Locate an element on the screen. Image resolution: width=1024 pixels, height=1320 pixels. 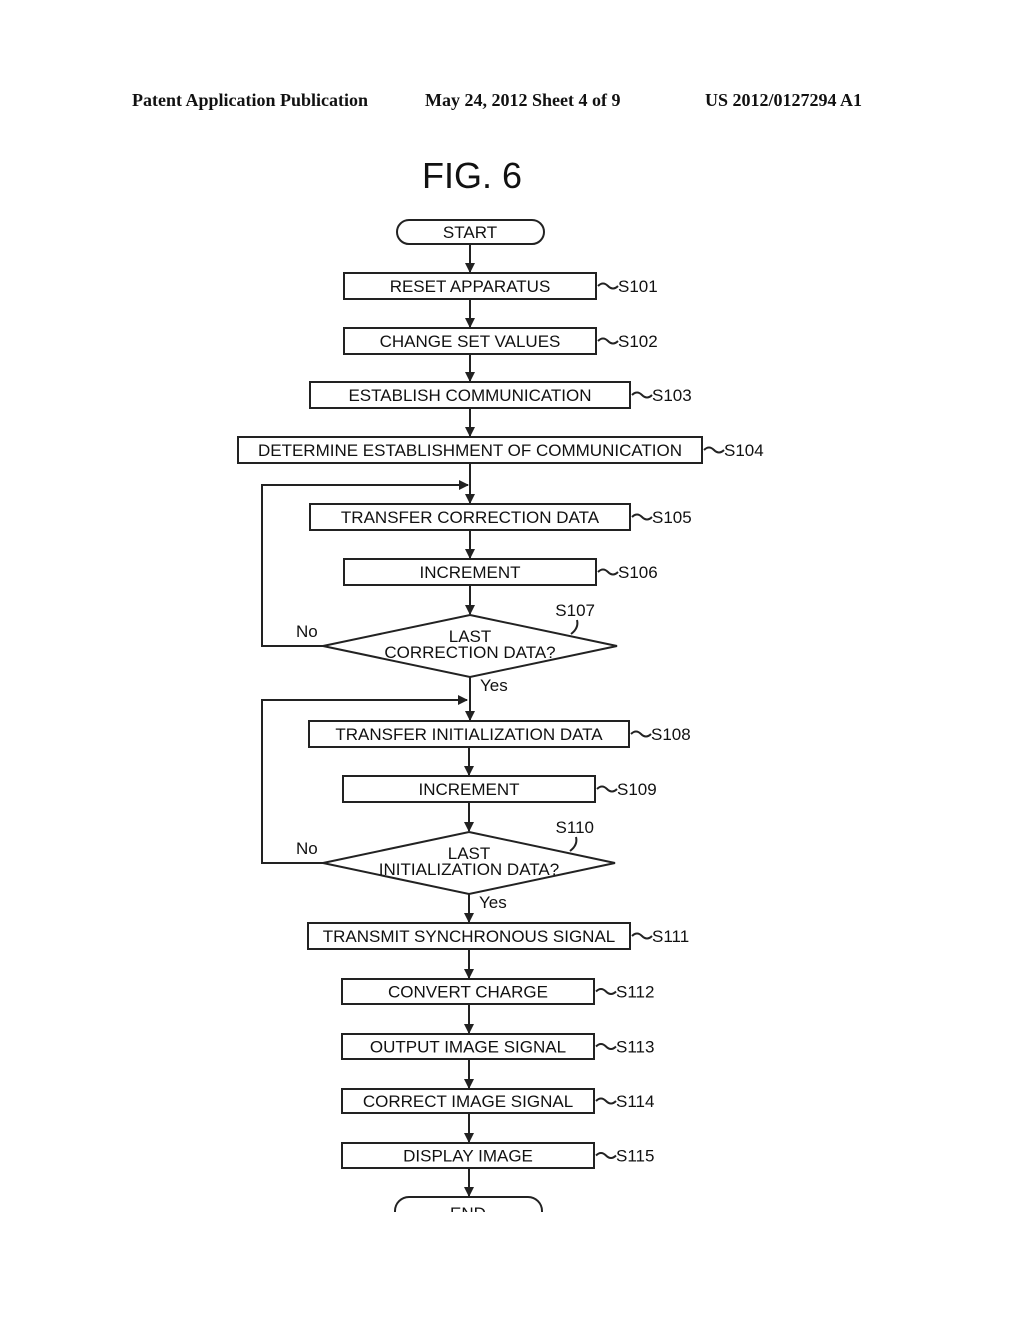
step-id: S104 is located at coordinates (744, 450).